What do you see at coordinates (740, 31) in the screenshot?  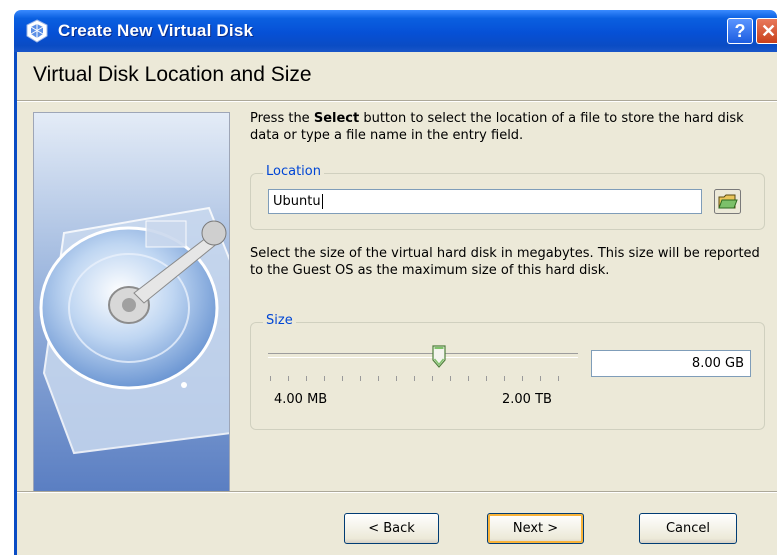 I see `help-button: ?` at bounding box center [740, 31].